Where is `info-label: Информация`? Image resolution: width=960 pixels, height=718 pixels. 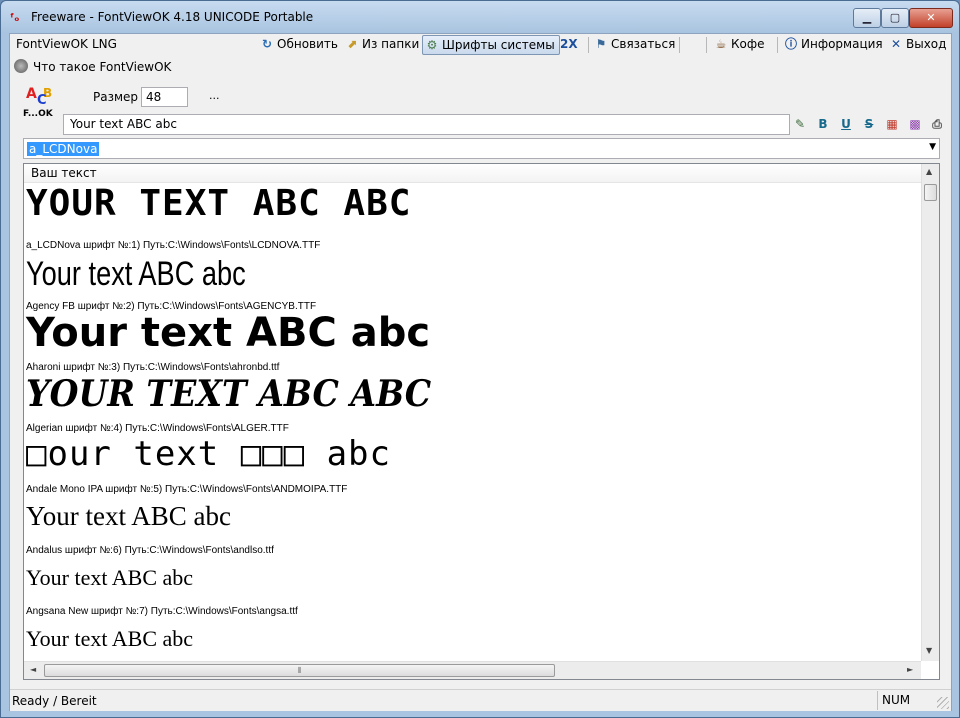 info-label: Информация is located at coordinates (842, 44).